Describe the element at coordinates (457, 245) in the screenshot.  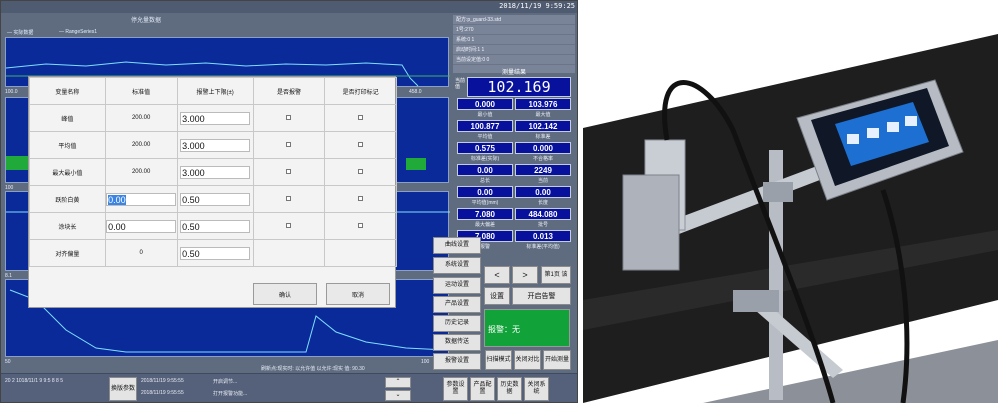
I see `side-menu-curve-settings: 曲线设置` at that location.